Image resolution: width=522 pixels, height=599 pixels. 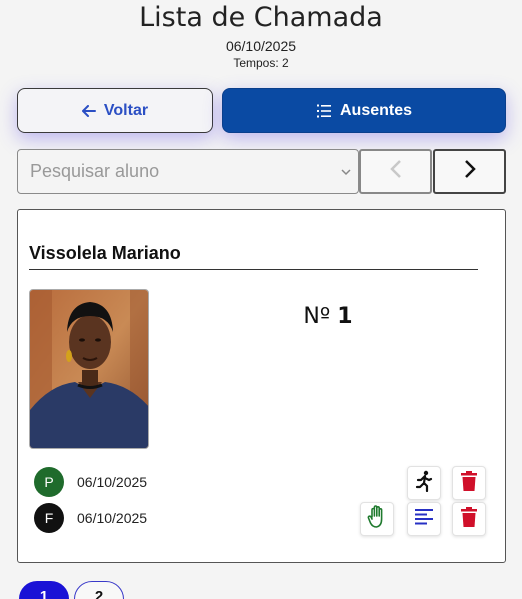 I want to click on absentees-button: Ausentes, so click(x=364, y=110).